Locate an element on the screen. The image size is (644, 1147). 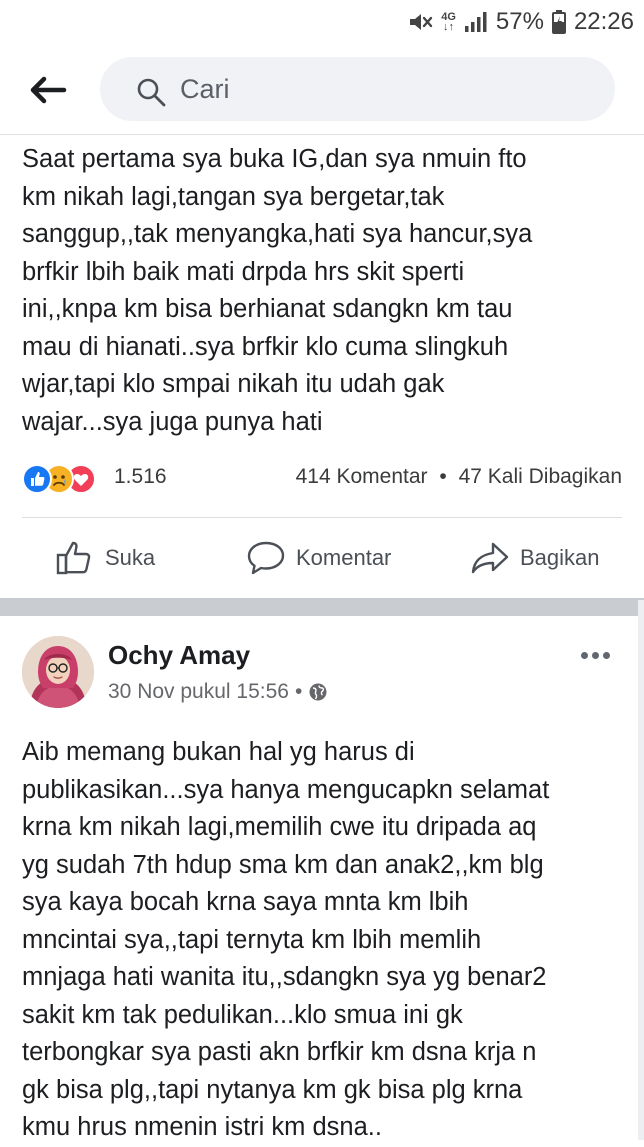
more-options-icon is located at coordinates (596, 656).